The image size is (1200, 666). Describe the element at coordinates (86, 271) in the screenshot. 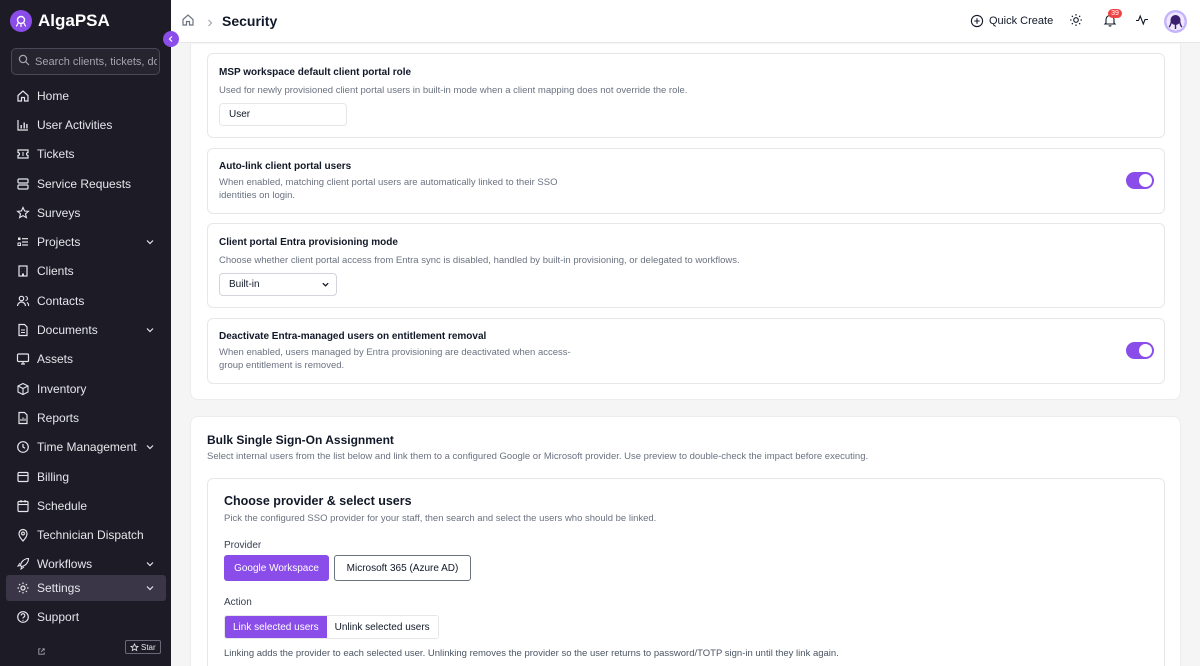

I see `sidebar-item-clients: Clients` at that location.